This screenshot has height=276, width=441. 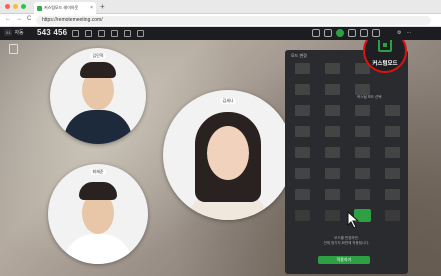 I want to click on share-screen-icon, so click(x=114, y=33).